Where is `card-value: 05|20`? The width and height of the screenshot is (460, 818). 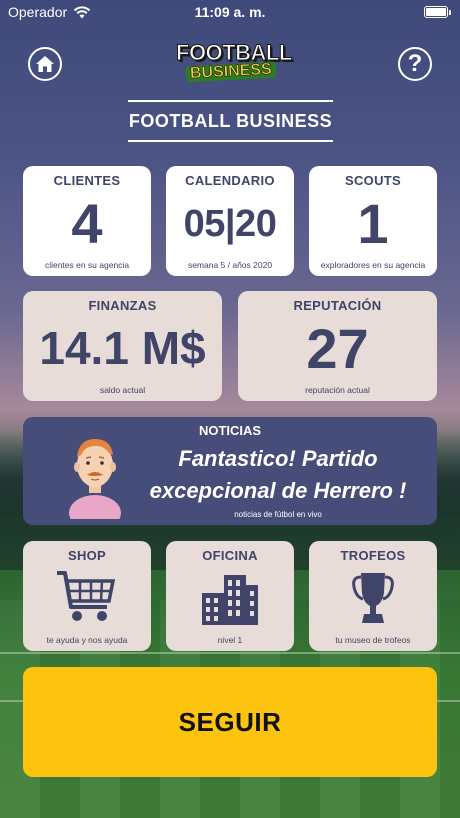
card-value: 05|20 is located at coordinates (230, 224).